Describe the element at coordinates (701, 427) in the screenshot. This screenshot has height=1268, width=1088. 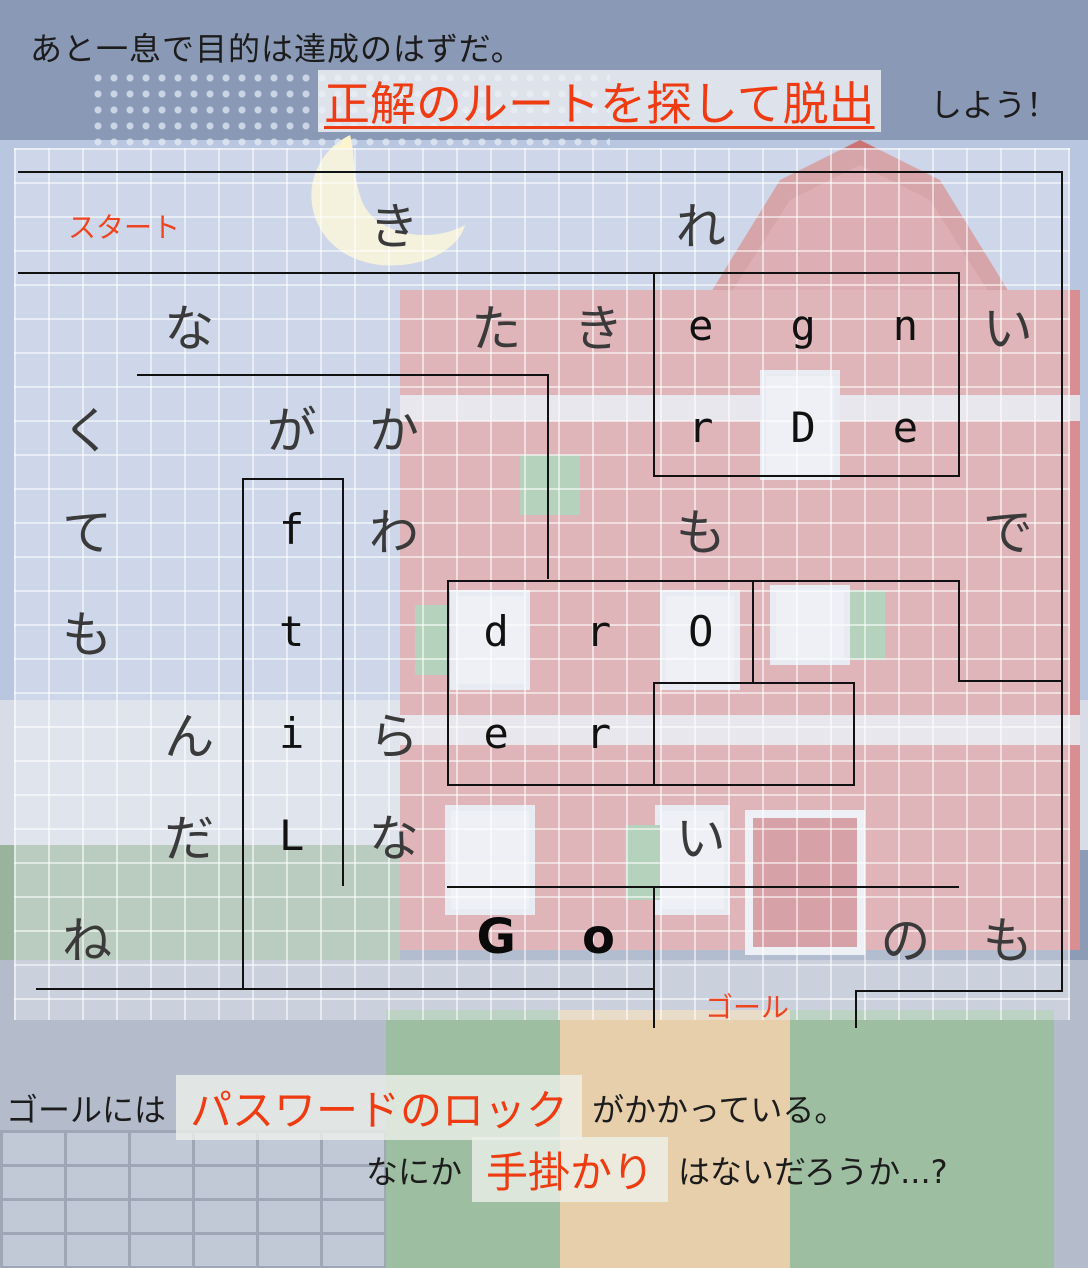
I see `maze-cell-r2-c6: r` at that location.